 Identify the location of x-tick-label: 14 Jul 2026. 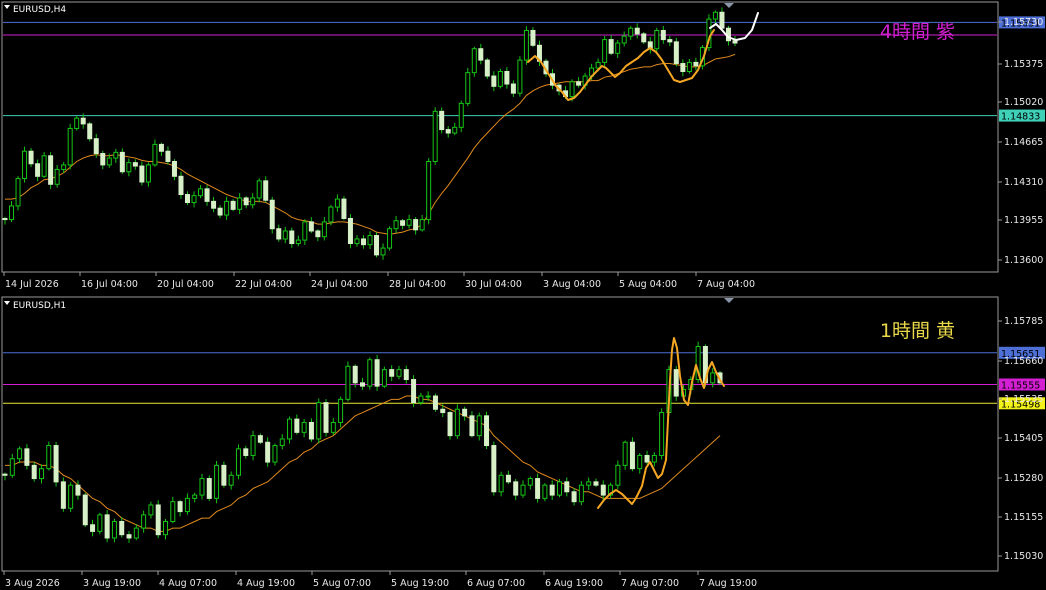
(32, 284).